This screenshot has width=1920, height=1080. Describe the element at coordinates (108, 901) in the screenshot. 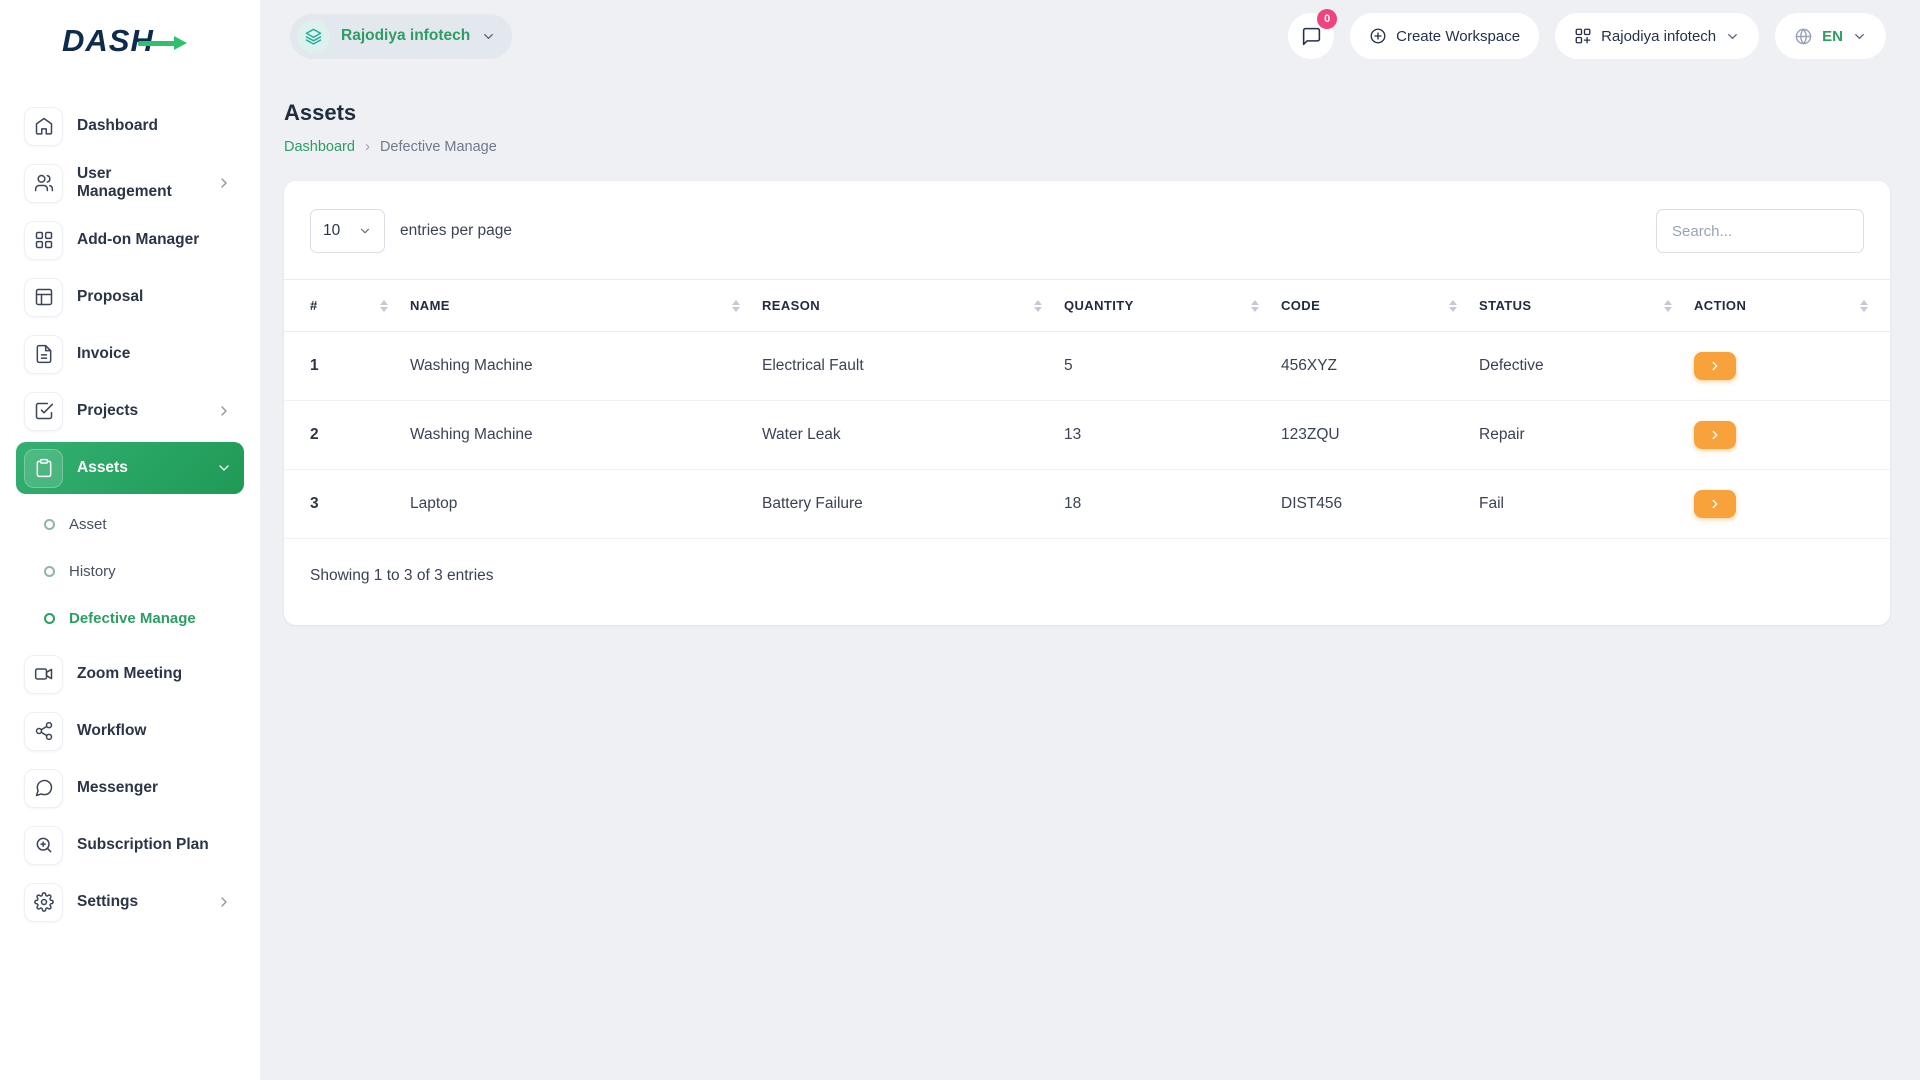

I see `sidebar-item-label: Settings` at that location.